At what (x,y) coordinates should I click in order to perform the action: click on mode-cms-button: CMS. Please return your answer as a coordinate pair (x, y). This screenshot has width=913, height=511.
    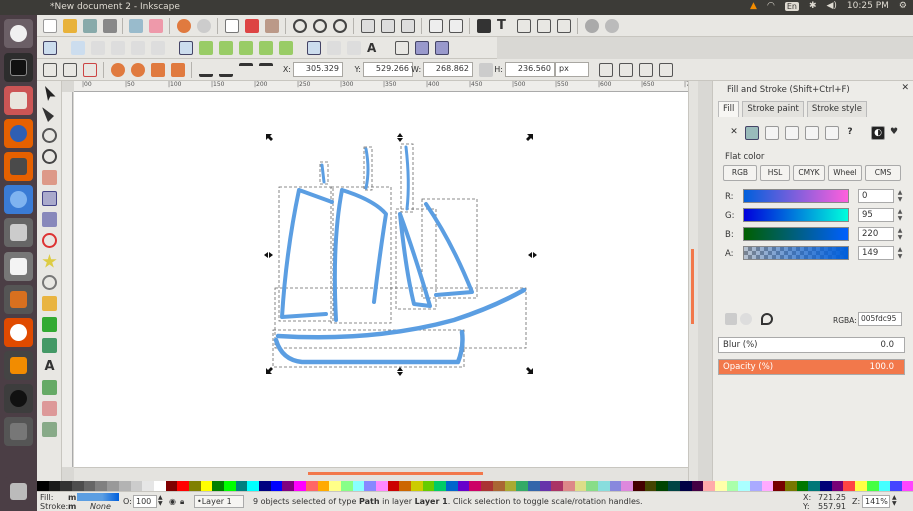
    Looking at the image, I should click on (883, 173).